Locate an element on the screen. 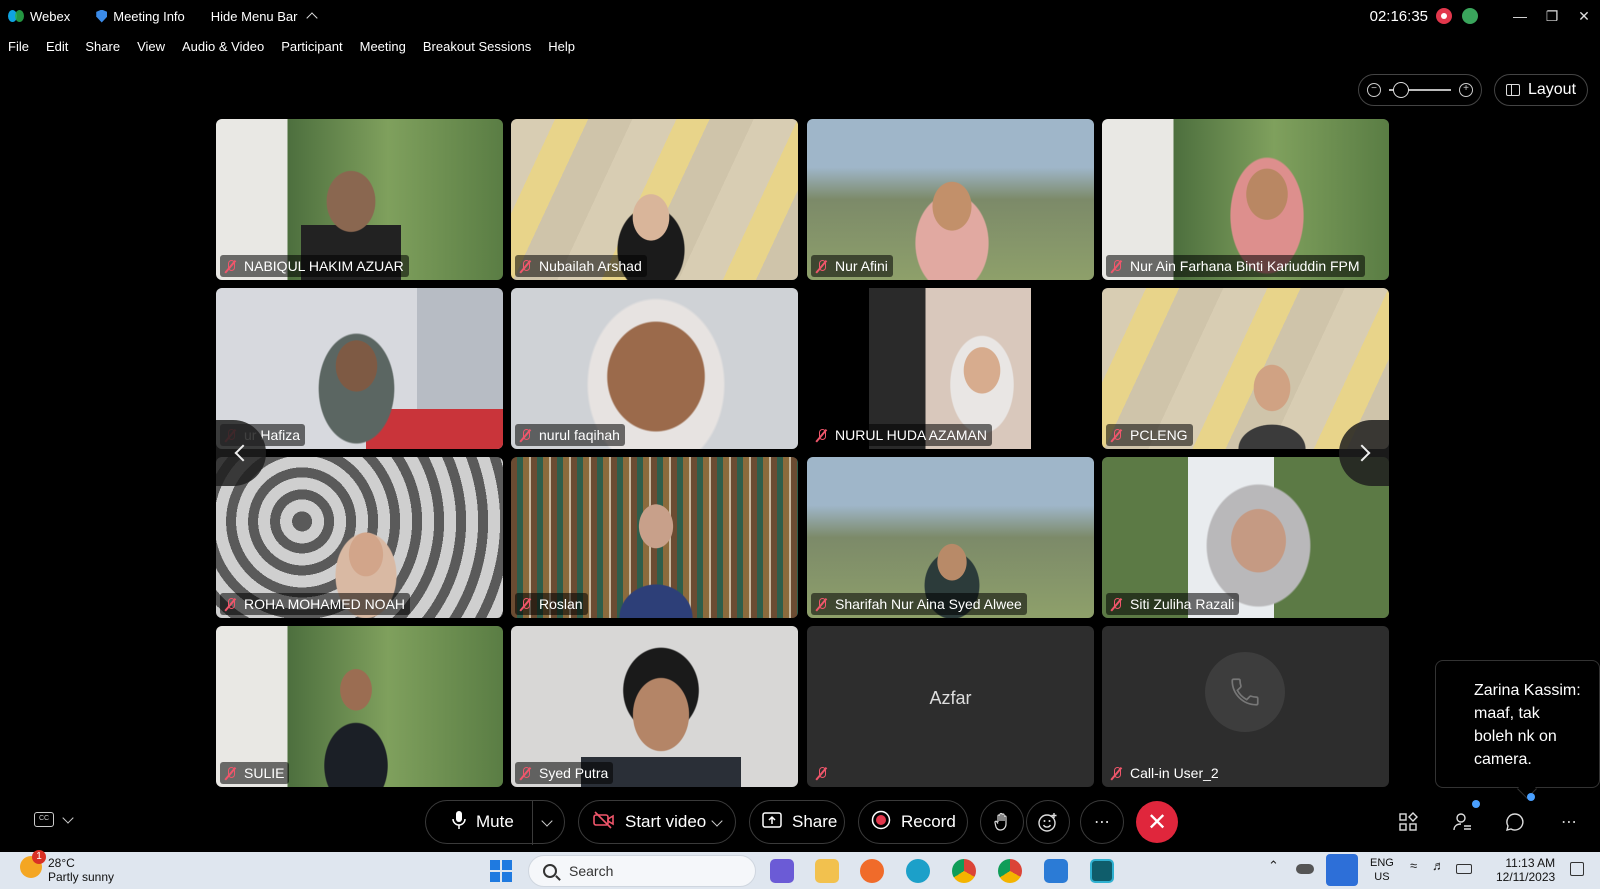  share-screen-icon is located at coordinates (772, 822).